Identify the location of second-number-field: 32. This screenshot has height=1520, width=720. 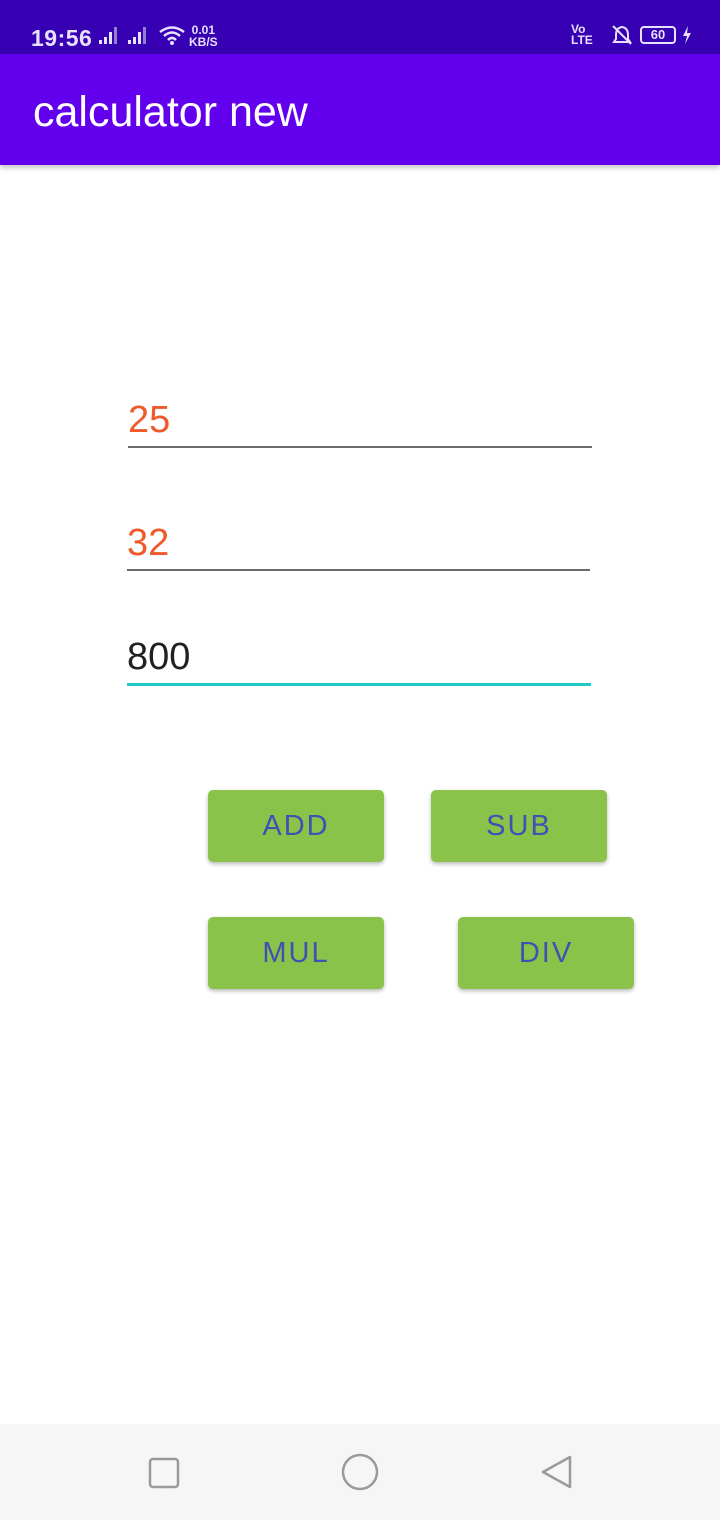
(358, 543).